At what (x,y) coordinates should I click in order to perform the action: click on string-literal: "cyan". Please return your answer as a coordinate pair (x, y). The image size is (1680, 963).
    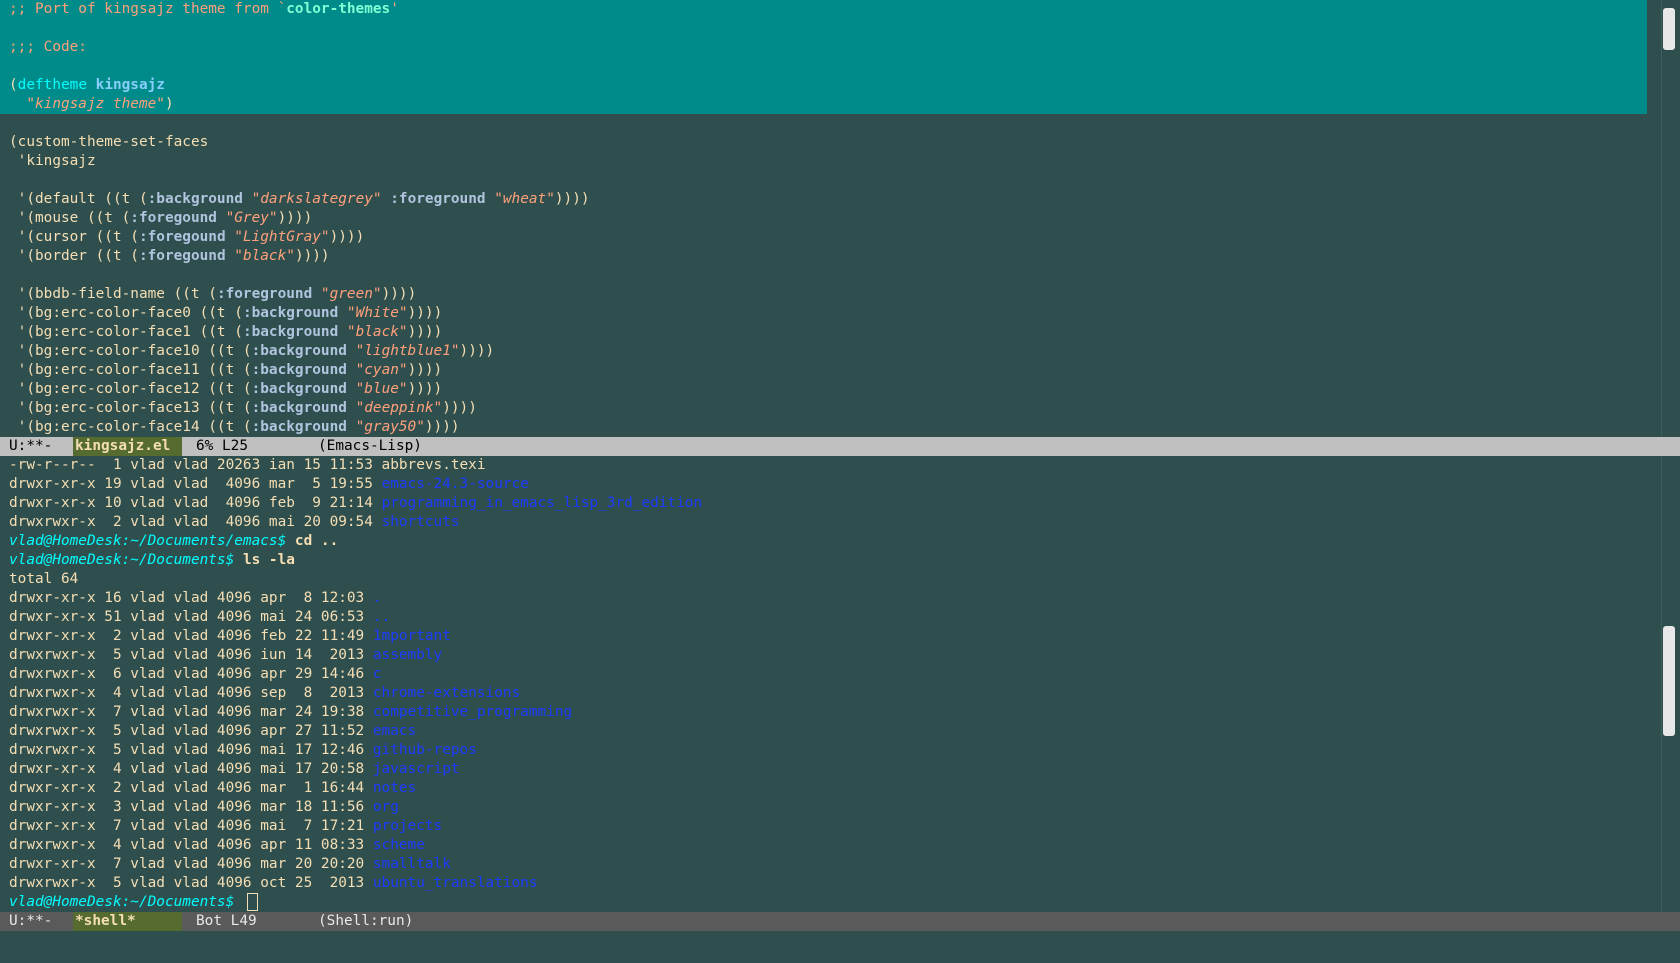
    Looking at the image, I should click on (381, 370).